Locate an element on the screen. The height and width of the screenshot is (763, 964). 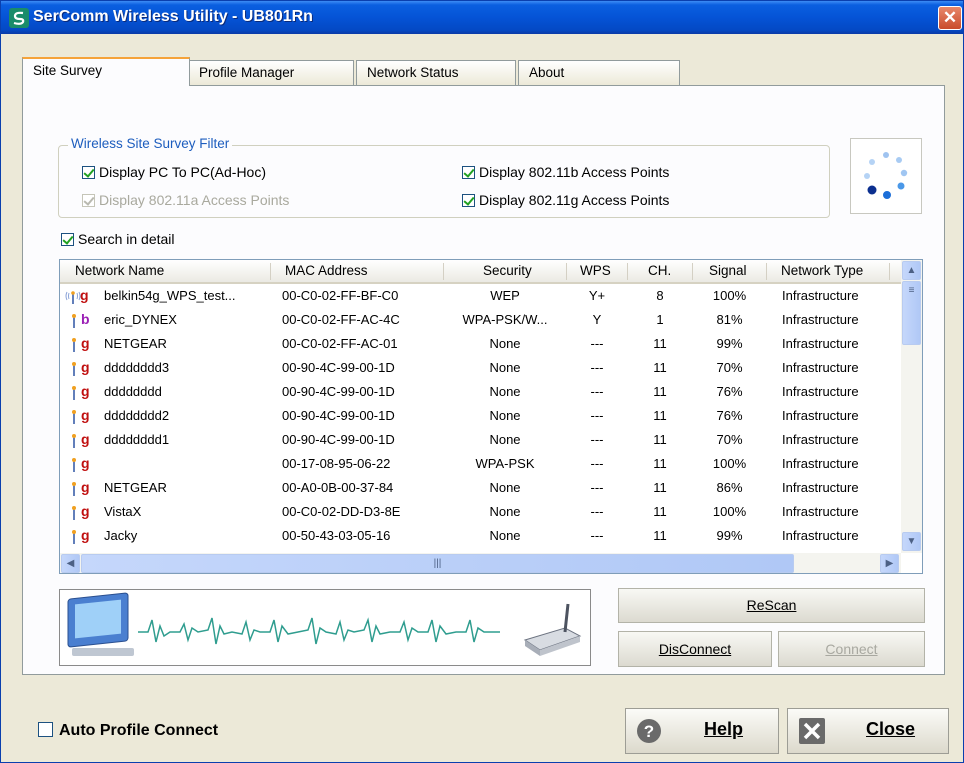
loading-spinner-icon is located at coordinates (886, 175).